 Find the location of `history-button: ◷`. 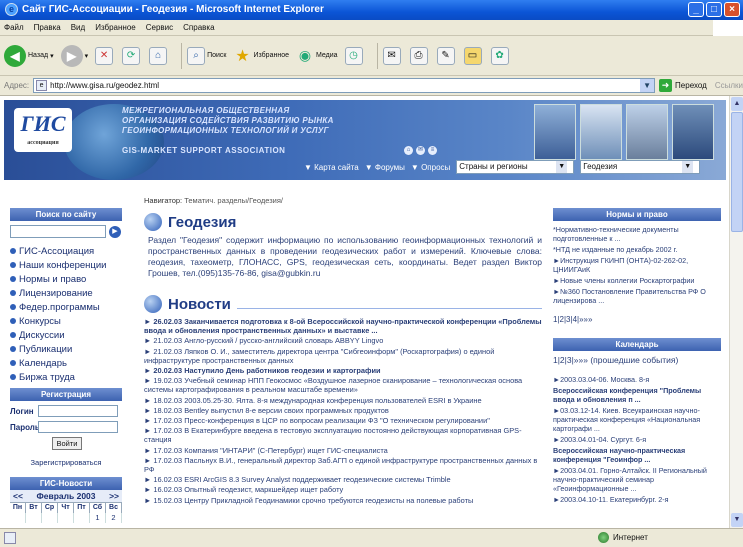

history-button: ◷ is located at coordinates (354, 55).